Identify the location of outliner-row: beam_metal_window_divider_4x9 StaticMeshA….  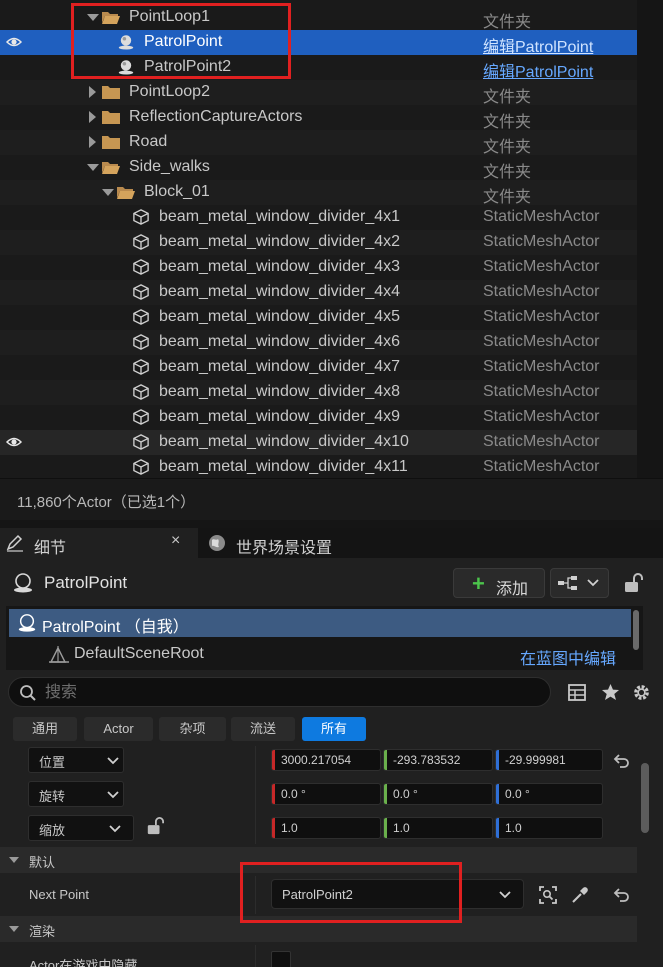
(318, 417).